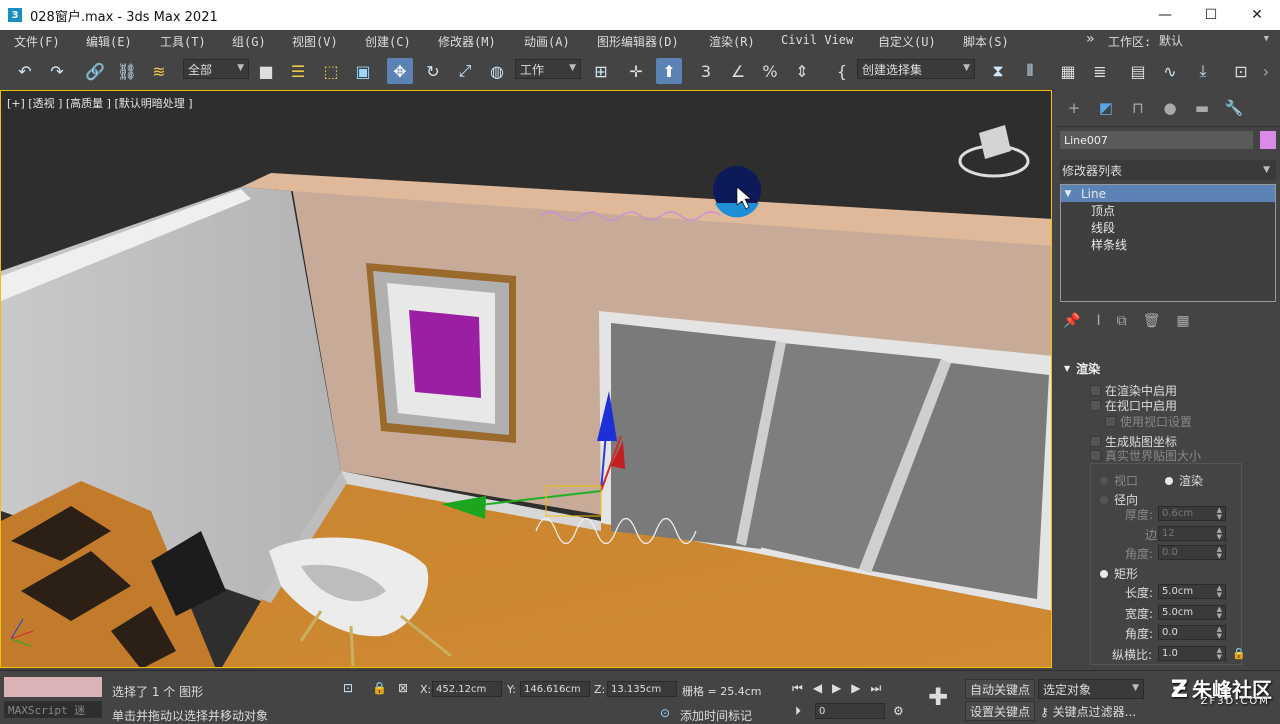 The height and width of the screenshot is (724, 1280). What do you see at coordinates (266, 71) in the screenshot?
I see `select-object-icon: ■` at bounding box center [266, 71].